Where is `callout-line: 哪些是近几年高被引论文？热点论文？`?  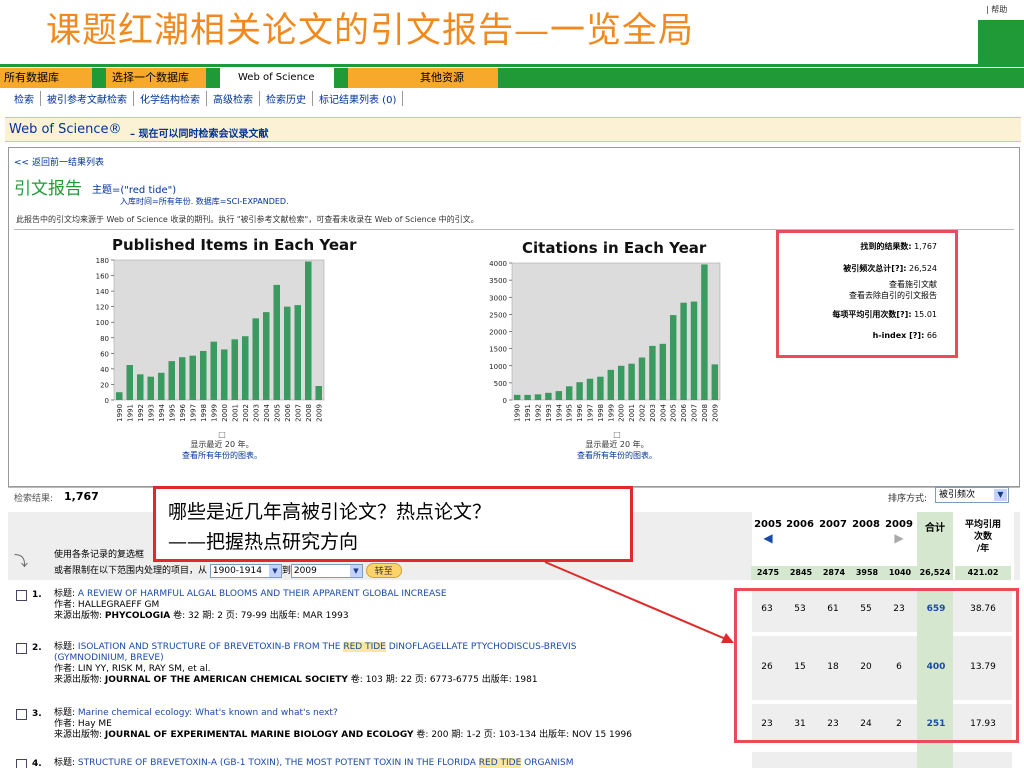 callout-line: 哪些是近几年高被引论文？热点论文？ is located at coordinates (330, 512).